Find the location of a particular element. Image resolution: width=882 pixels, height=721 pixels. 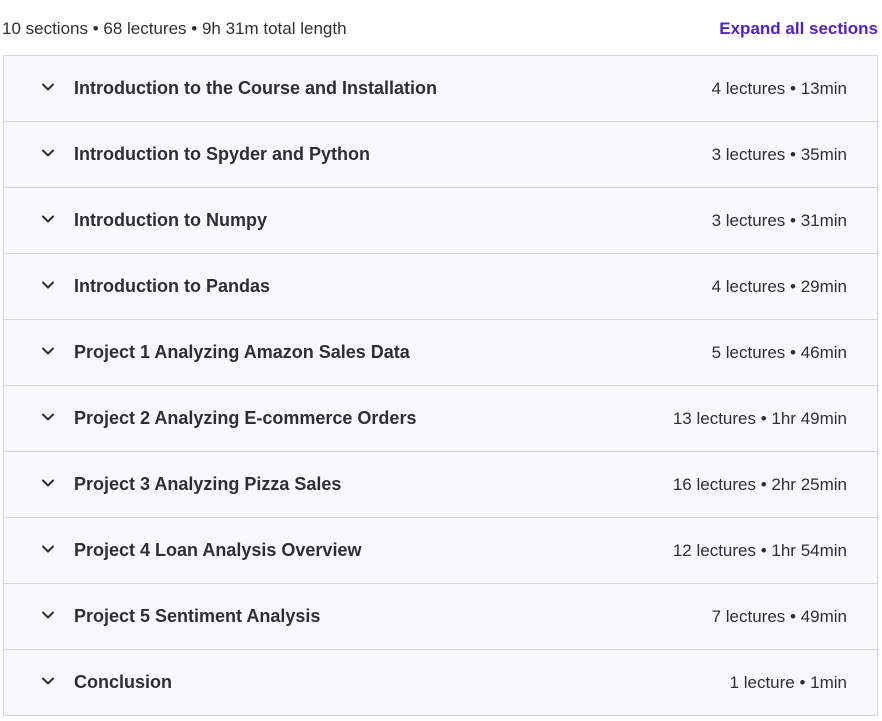

section-title: Project 3 Analyzing Pizza Sales is located at coordinates (208, 484).